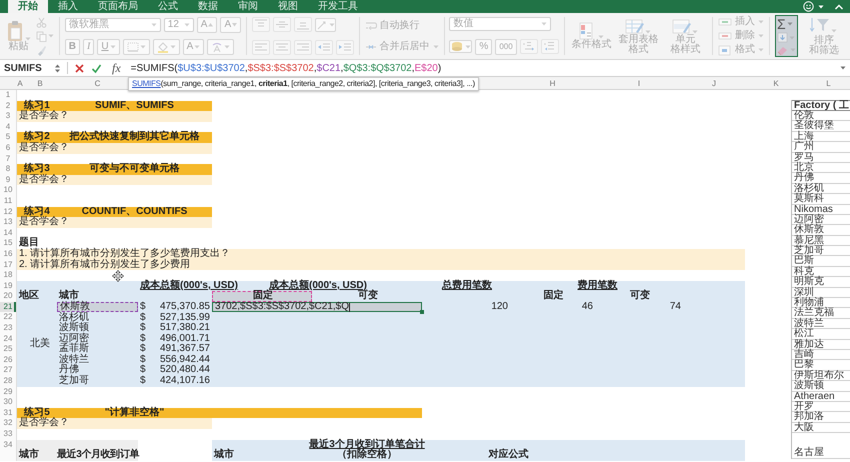 This screenshot has height=462, width=850. Describe the element at coordinates (821, 230) in the screenshot. I see `list-cell: 休斯敦` at that location.